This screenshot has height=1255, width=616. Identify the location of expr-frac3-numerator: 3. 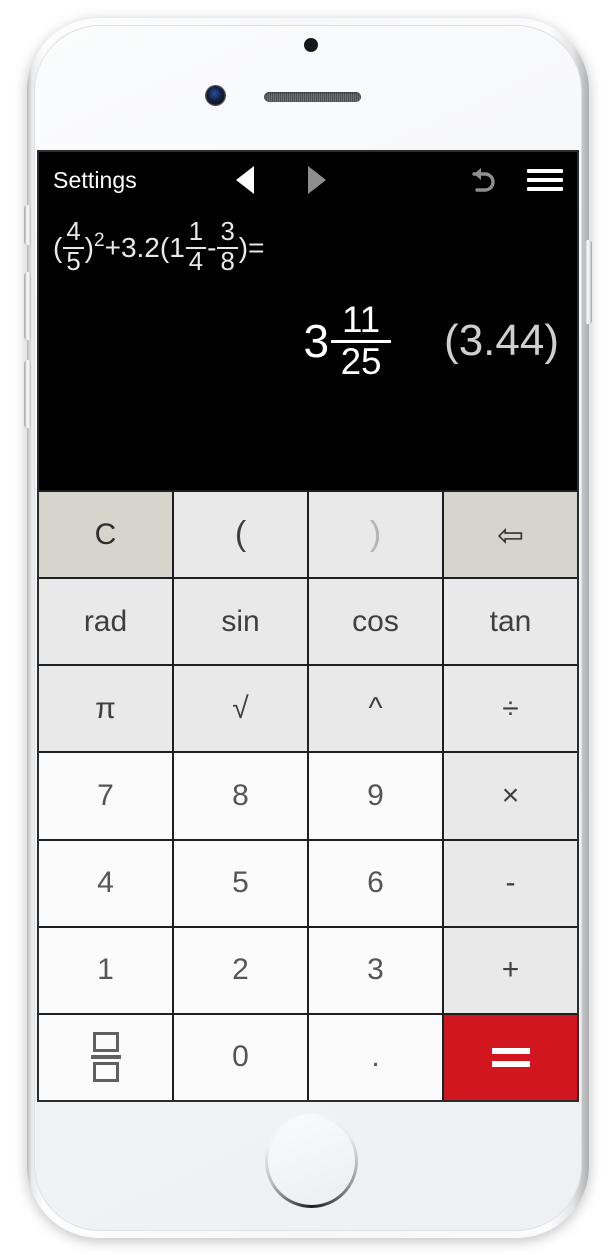
(227, 232).